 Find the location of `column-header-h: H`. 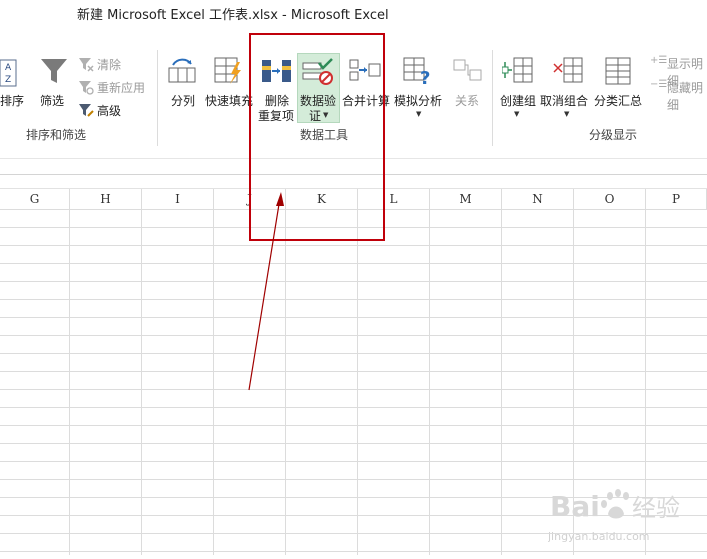

column-header-h: H is located at coordinates (106, 199).